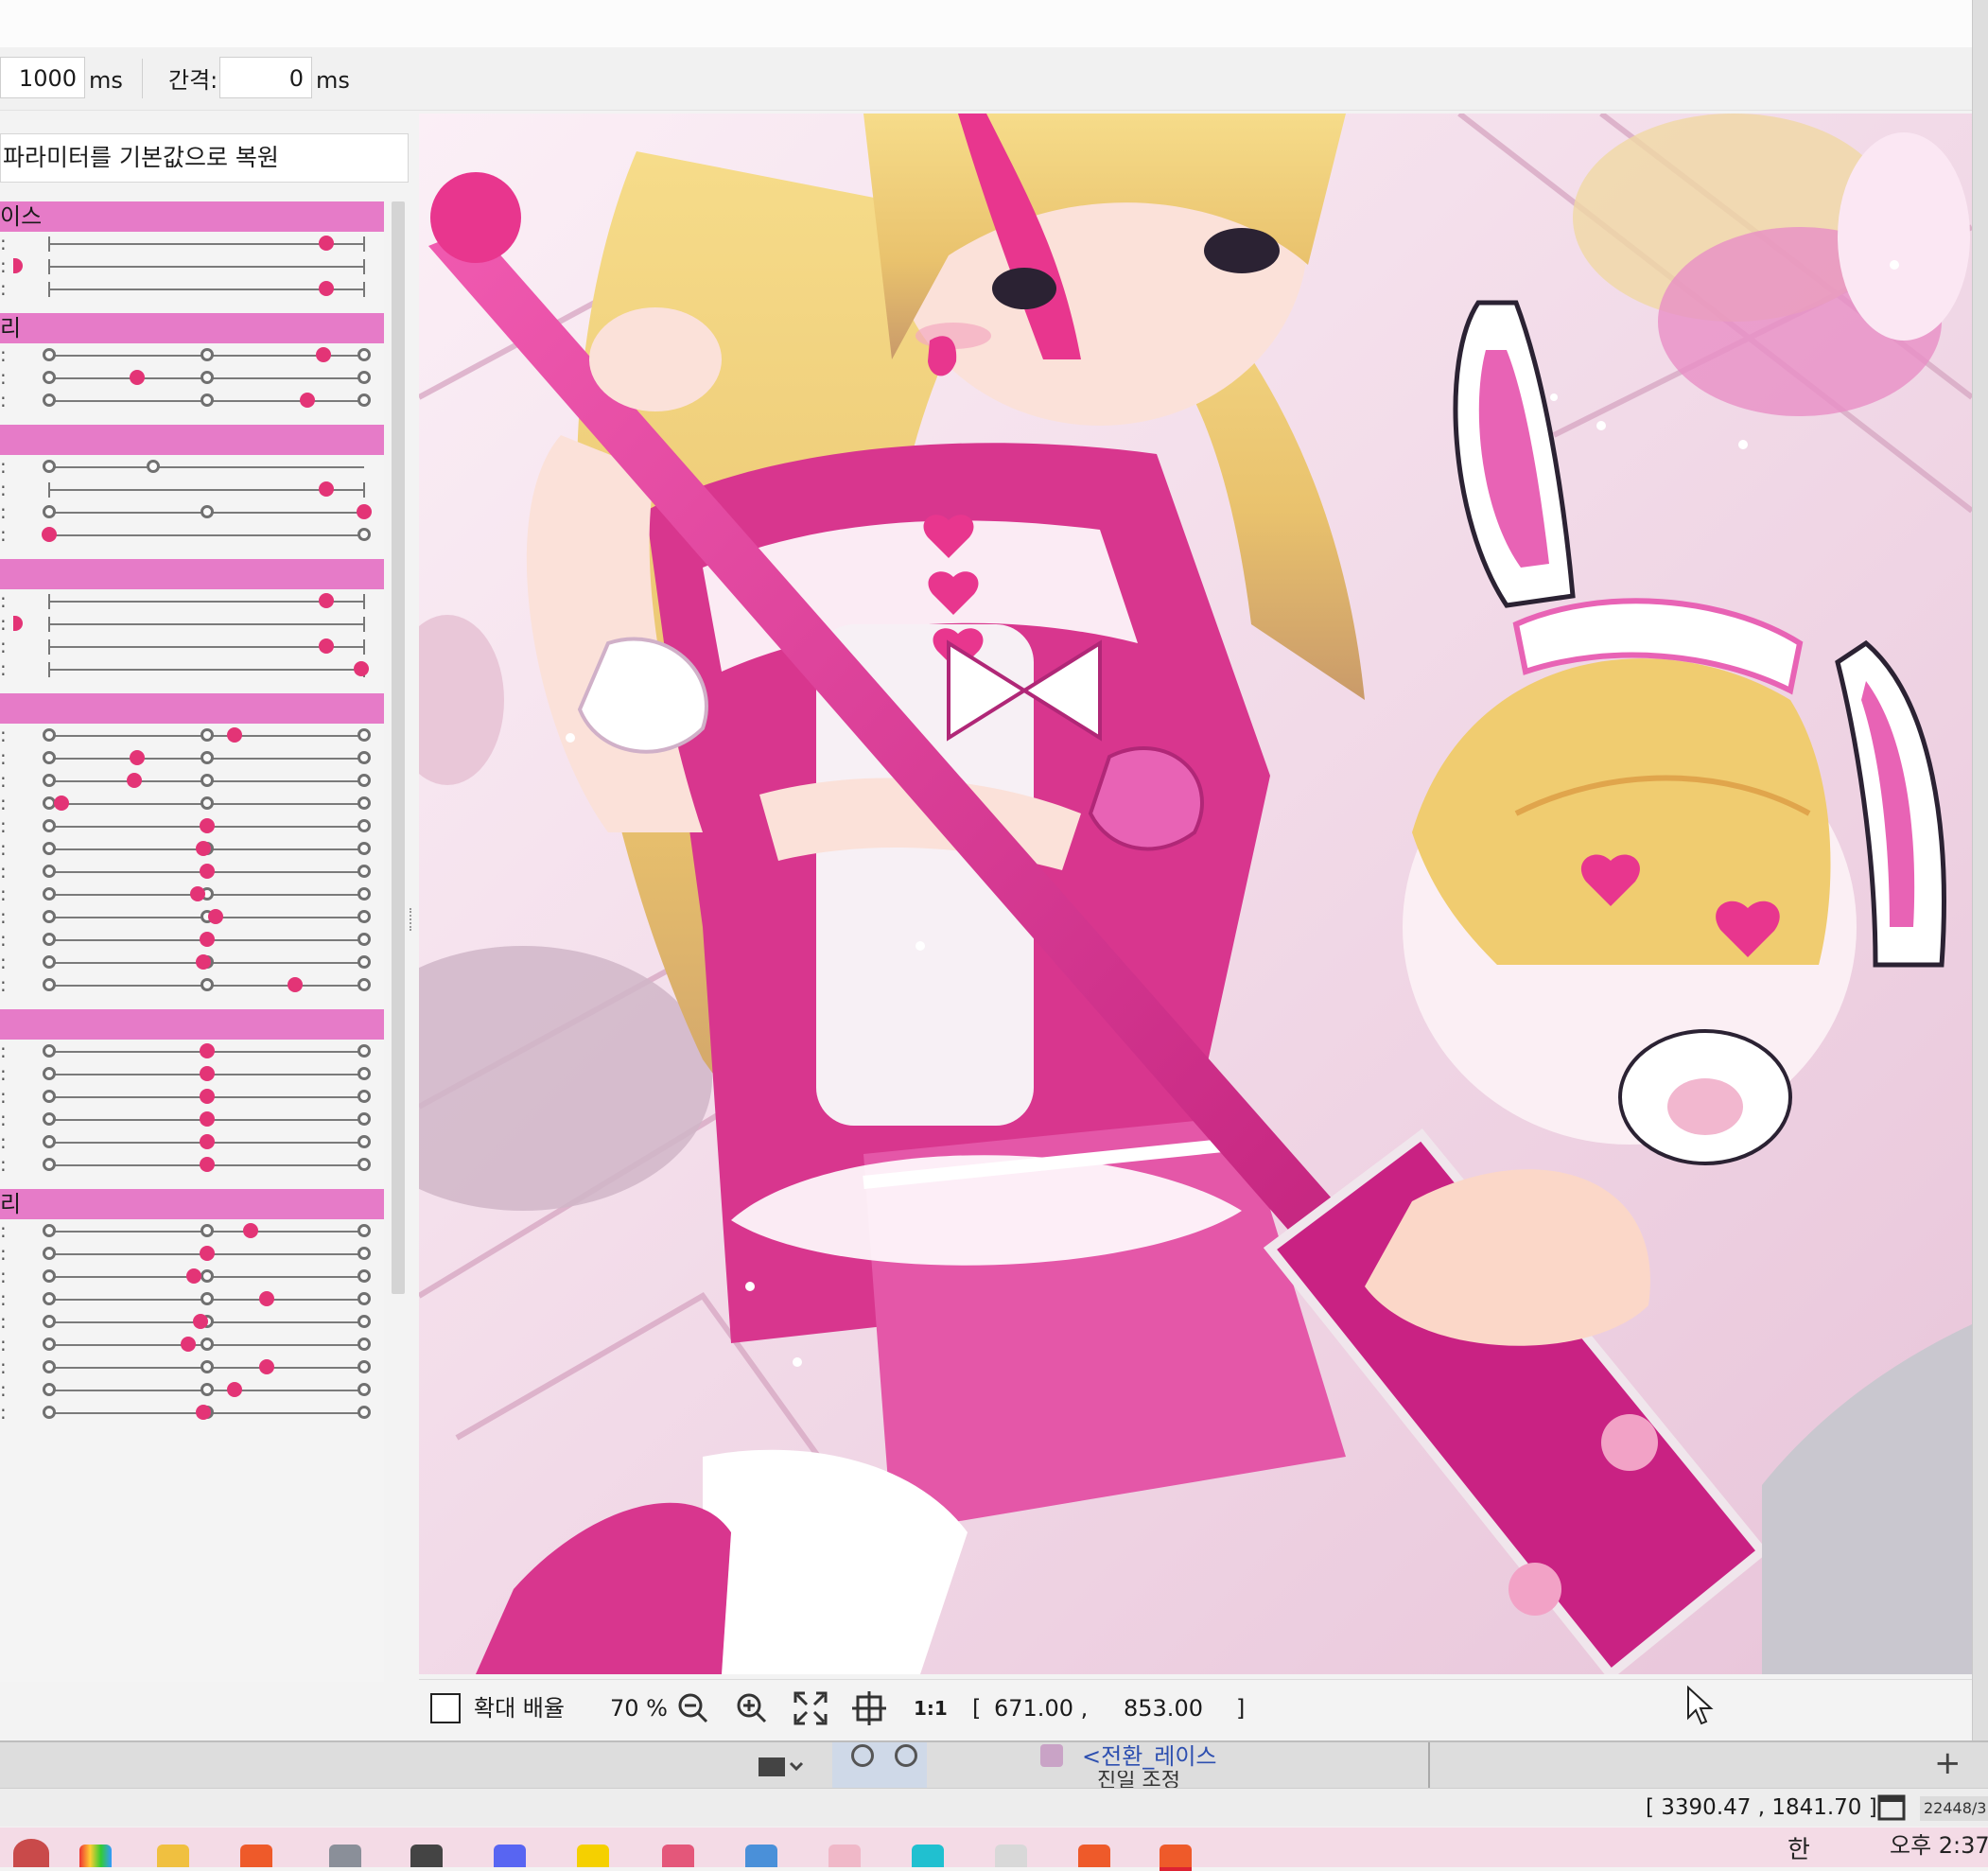  What do you see at coordinates (265, 77) in the screenshot?
I see `interval-input: 0` at bounding box center [265, 77].